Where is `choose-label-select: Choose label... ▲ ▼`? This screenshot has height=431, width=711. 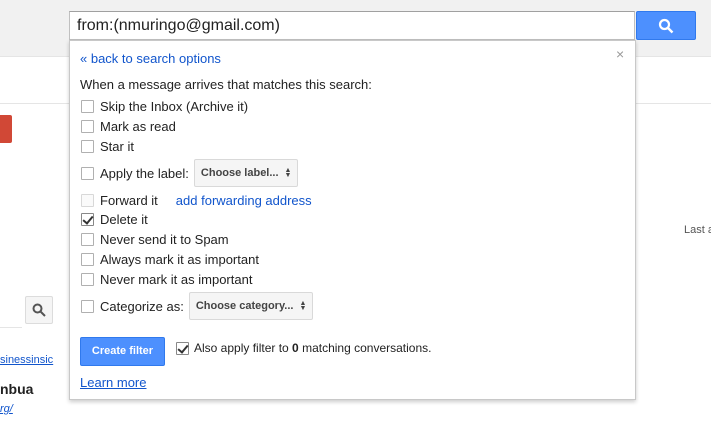 choose-label-select: Choose label... ▲ ▼ is located at coordinates (246, 173).